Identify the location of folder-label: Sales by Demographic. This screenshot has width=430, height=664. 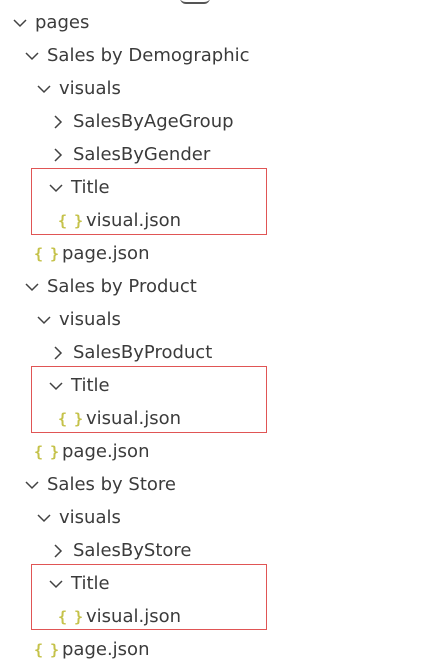
(148, 55).